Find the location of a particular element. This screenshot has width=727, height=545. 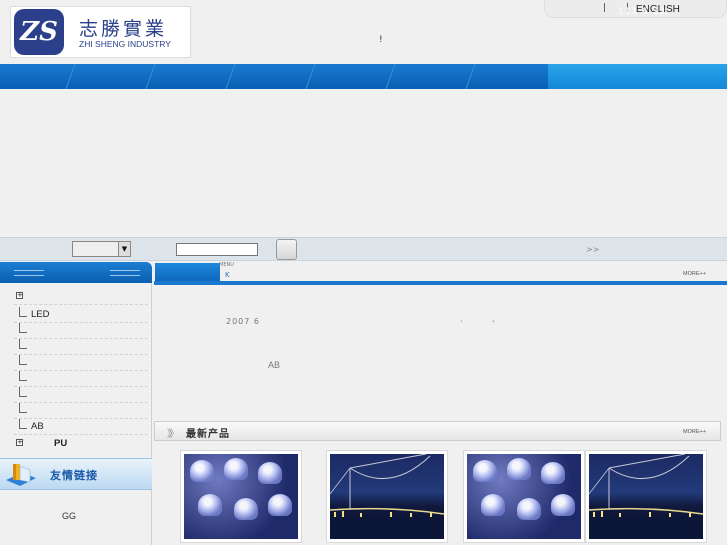

about-text-mark: ˎ is located at coordinates (462, 317).